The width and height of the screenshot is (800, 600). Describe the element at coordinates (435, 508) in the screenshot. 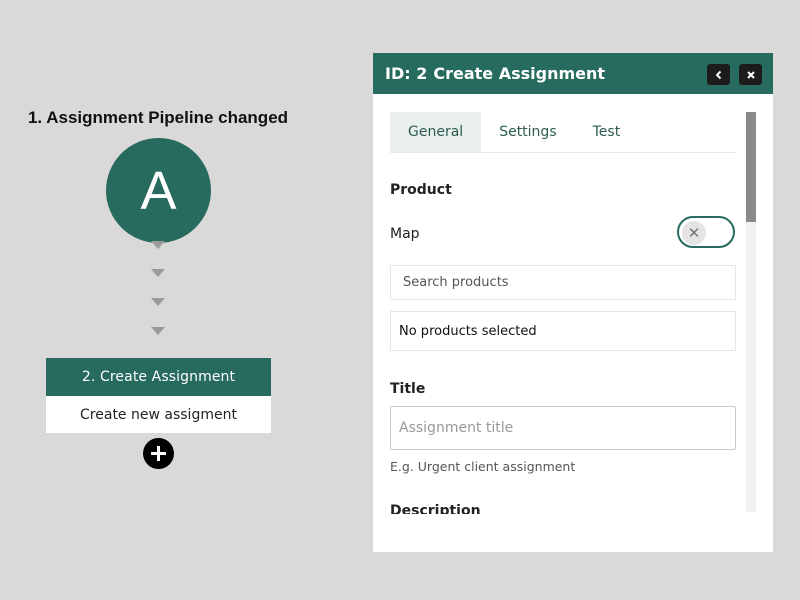

I see `description-label: Description` at that location.